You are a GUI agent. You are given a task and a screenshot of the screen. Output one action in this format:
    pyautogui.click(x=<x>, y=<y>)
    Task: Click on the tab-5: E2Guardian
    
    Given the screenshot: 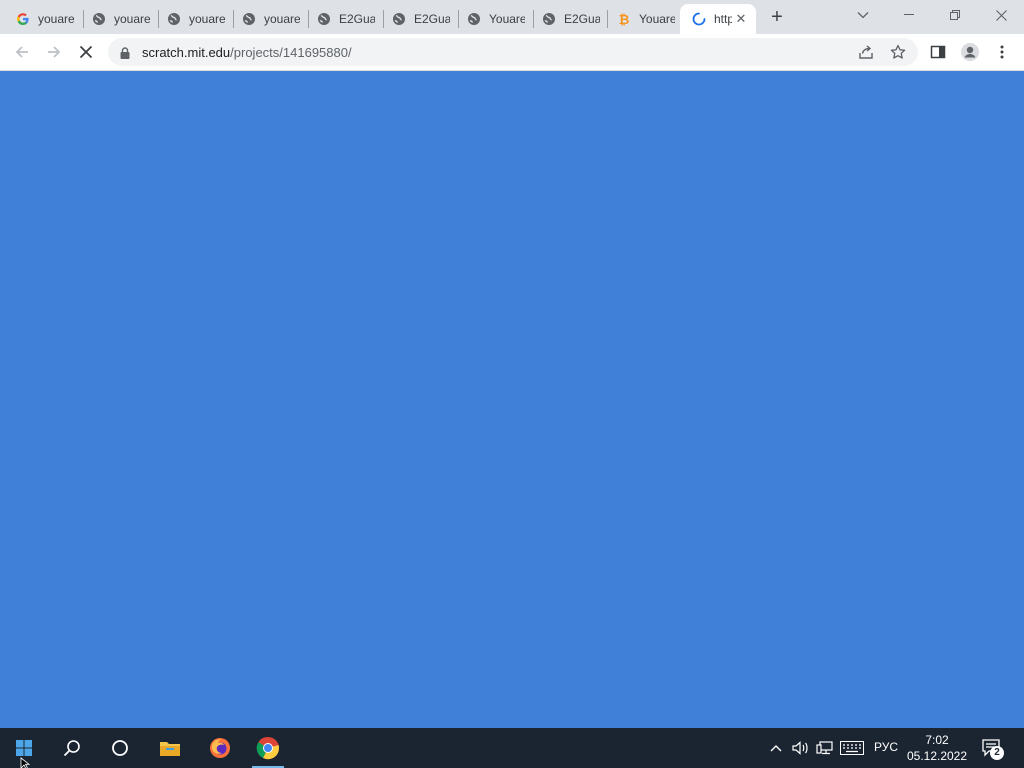 What is the action you would take?
    pyautogui.click(x=343, y=19)
    